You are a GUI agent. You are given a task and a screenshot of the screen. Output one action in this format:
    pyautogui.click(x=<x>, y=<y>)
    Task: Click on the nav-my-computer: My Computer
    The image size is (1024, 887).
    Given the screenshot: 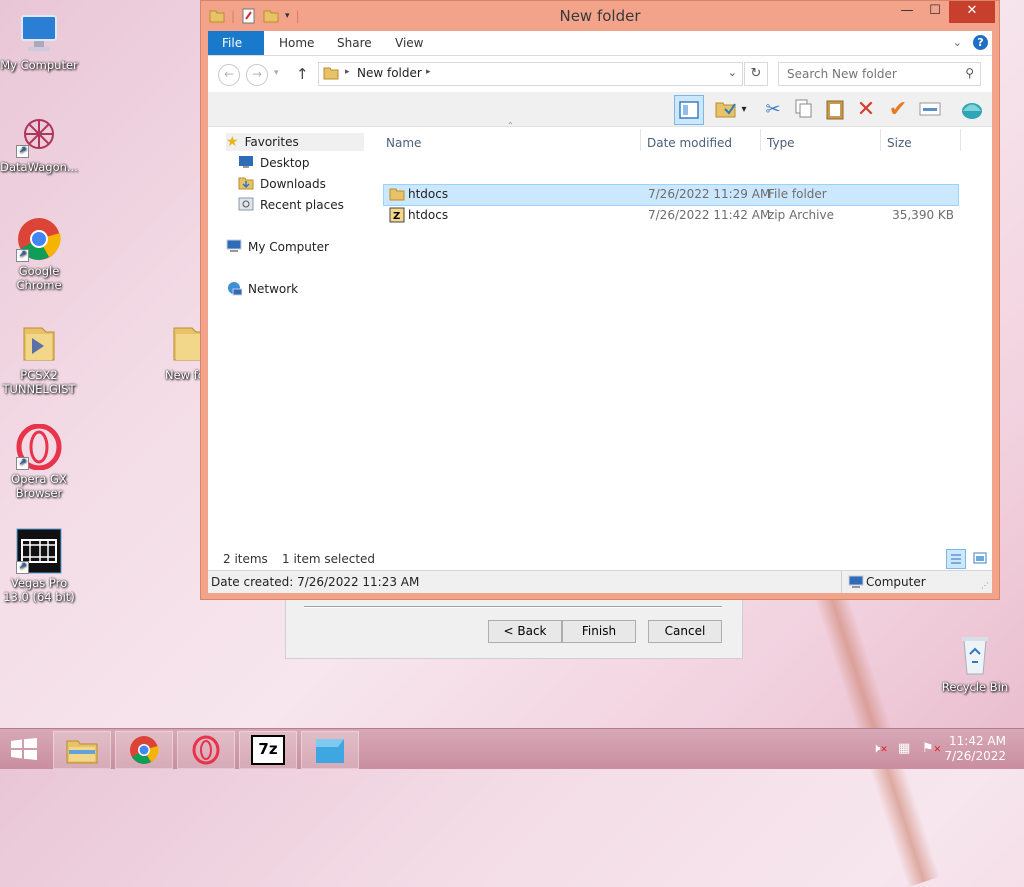 What is the action you would take?
    pyautogui.click(x=277, y=247)
    